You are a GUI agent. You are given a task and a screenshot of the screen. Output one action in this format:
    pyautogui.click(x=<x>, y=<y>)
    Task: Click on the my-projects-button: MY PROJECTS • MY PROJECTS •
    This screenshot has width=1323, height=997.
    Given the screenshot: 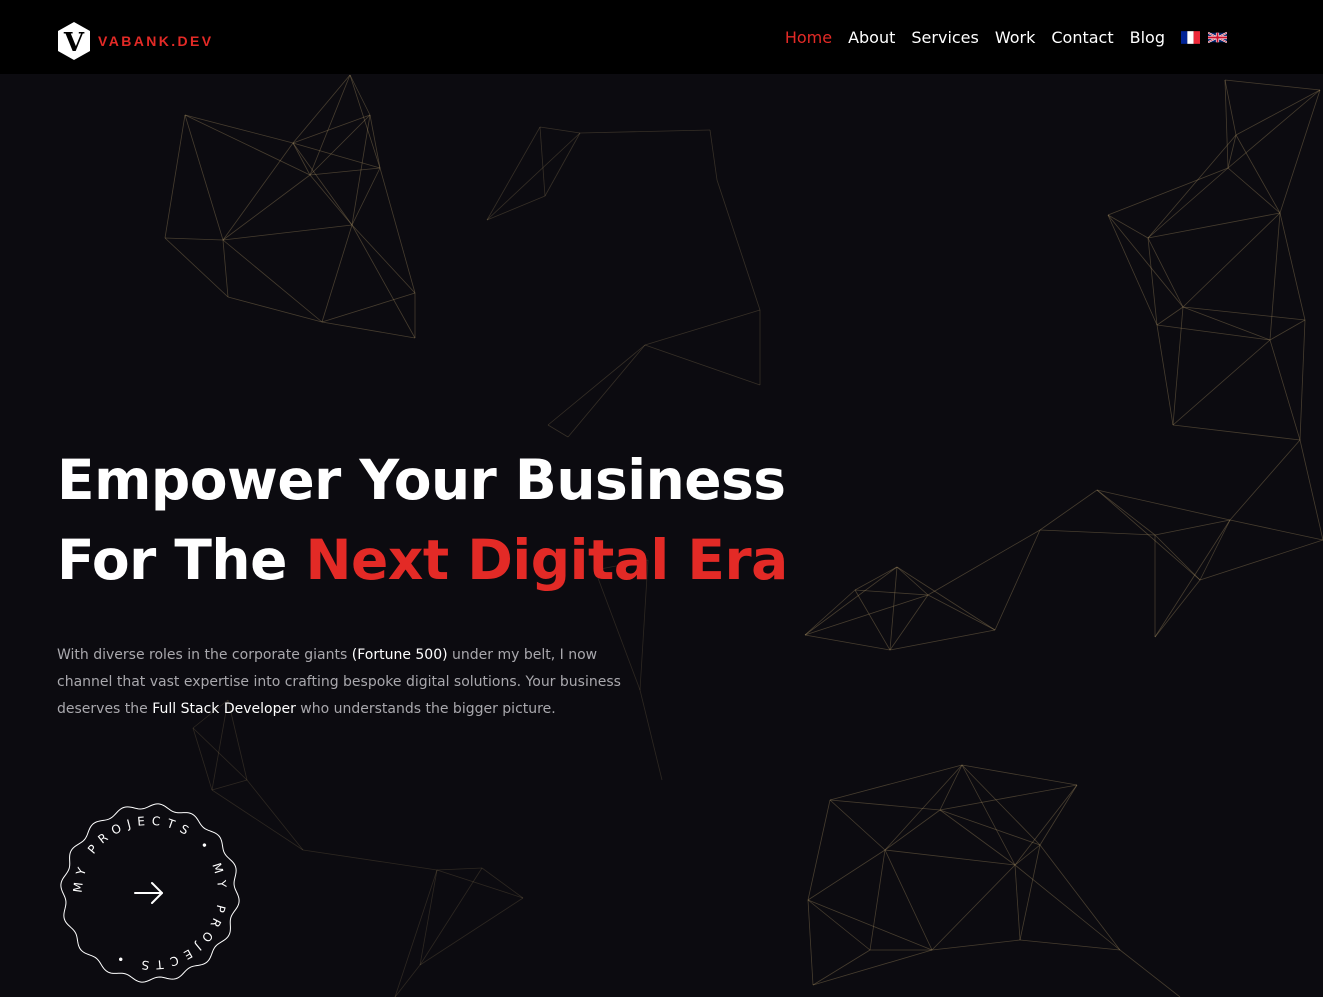 What is the action you would take?
    pyautogui.click(x=150, y=893)
    